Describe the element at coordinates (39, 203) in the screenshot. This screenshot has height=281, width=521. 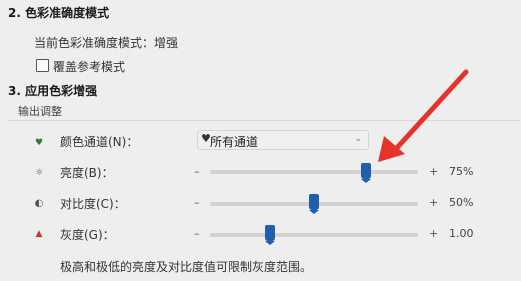
I see `contrast-icon: ◐` at that location.